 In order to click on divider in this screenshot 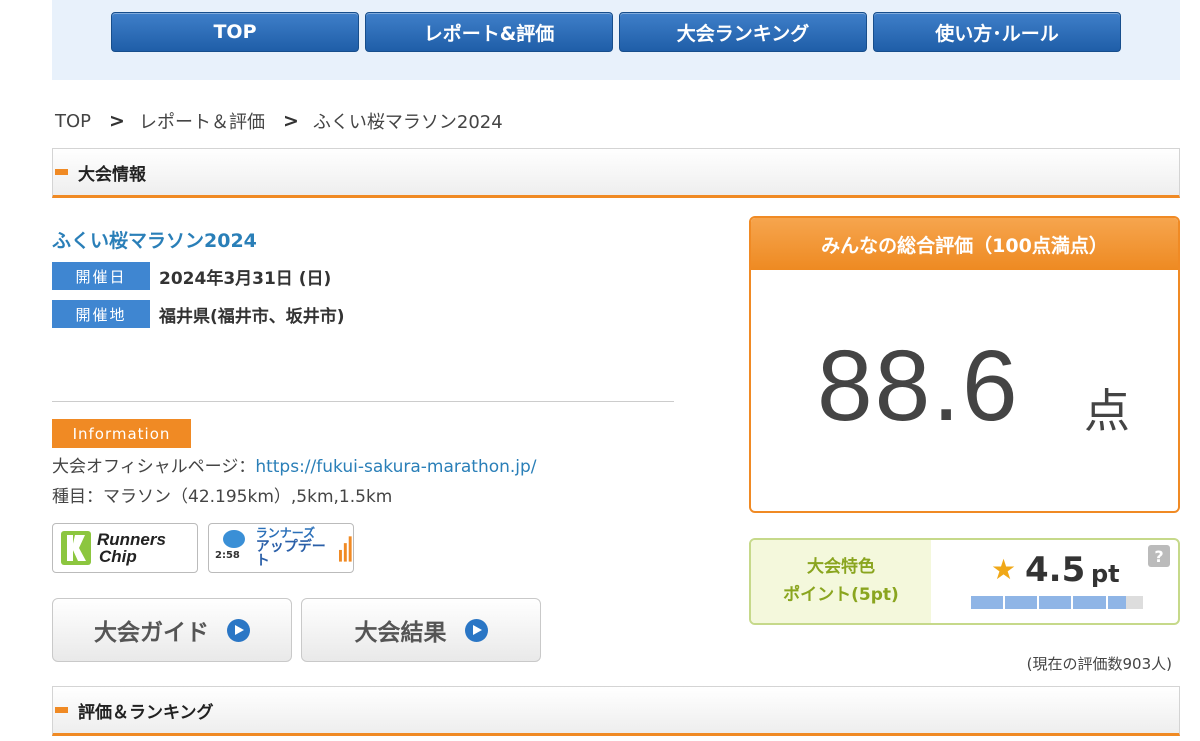, I will do `click(363, 401)`.